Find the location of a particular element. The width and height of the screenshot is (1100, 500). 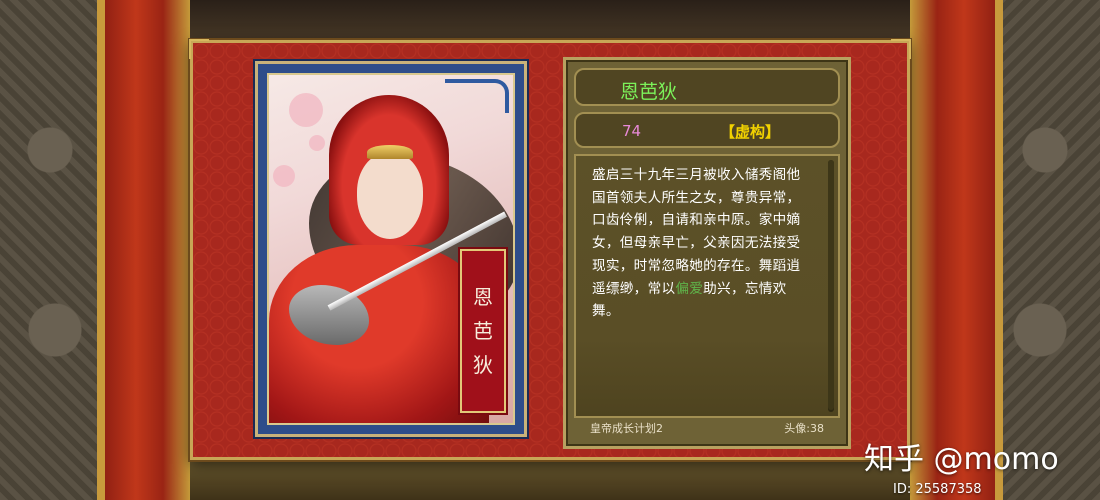

dragon-screen-left is located at coordinates (55, 250).